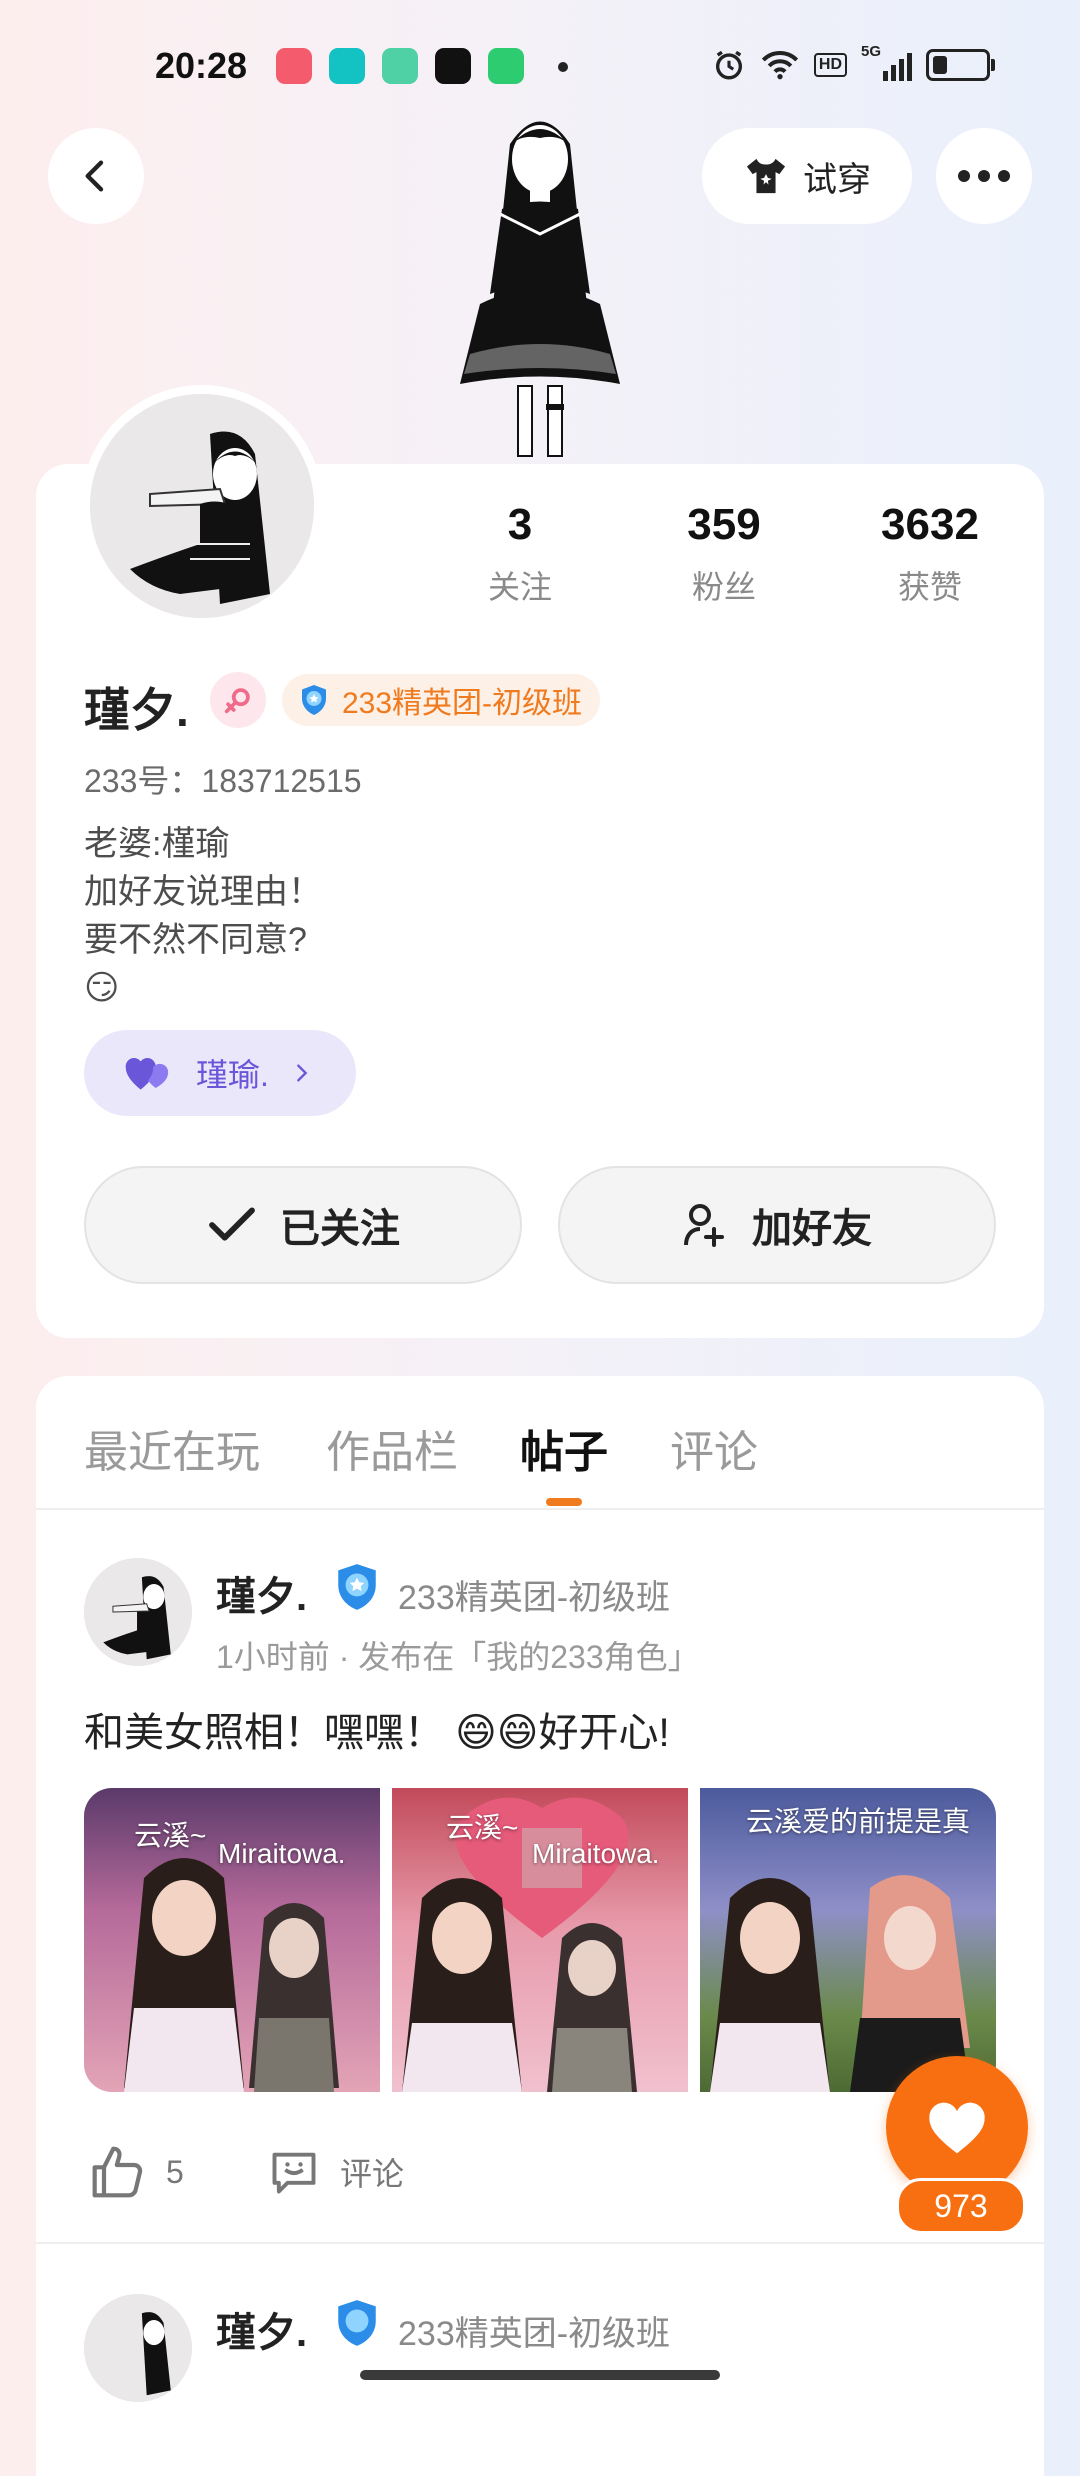 This screenshot has height=2476, width=1080. I want to click on hd-icon: HD, so click(830, 65).